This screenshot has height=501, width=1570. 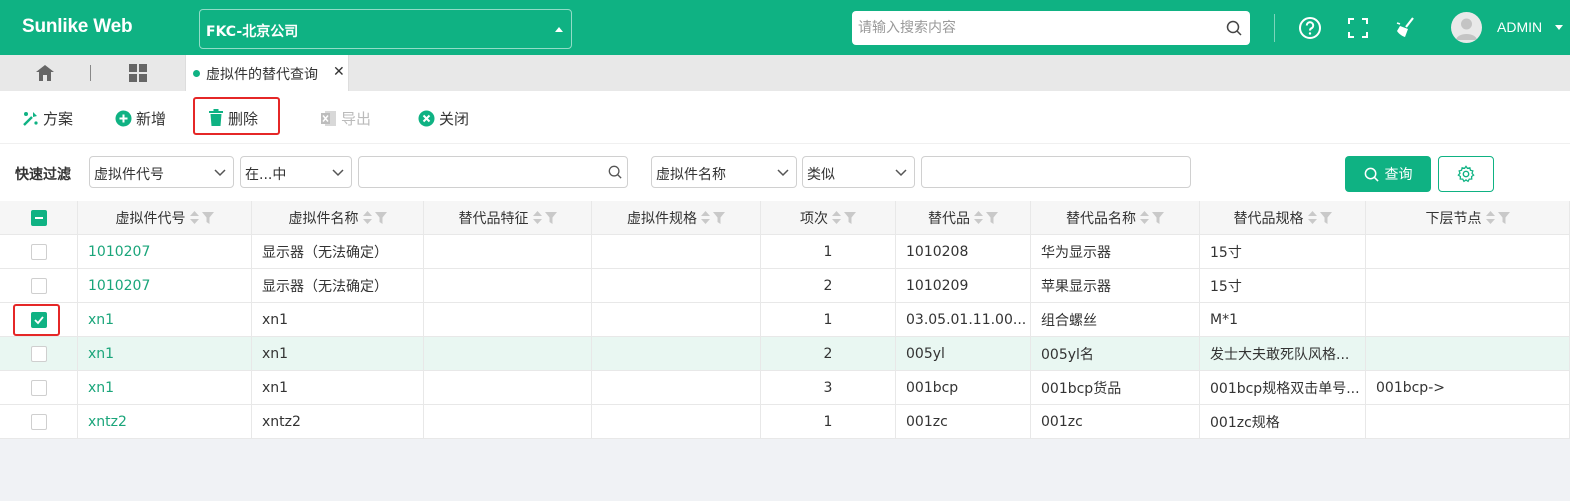 What do you see at coordinates (47, 118) in the screenshot?
I see `scheme-button: 方案` at bounding box center [47, 118].